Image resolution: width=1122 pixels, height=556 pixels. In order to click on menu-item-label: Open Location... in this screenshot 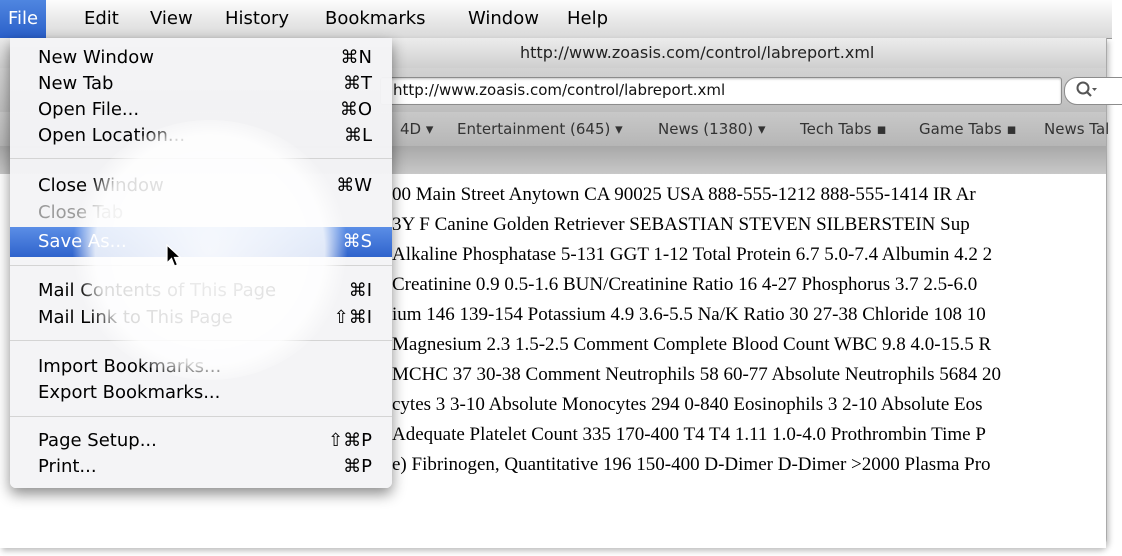, I will do `click(112, 135)`.